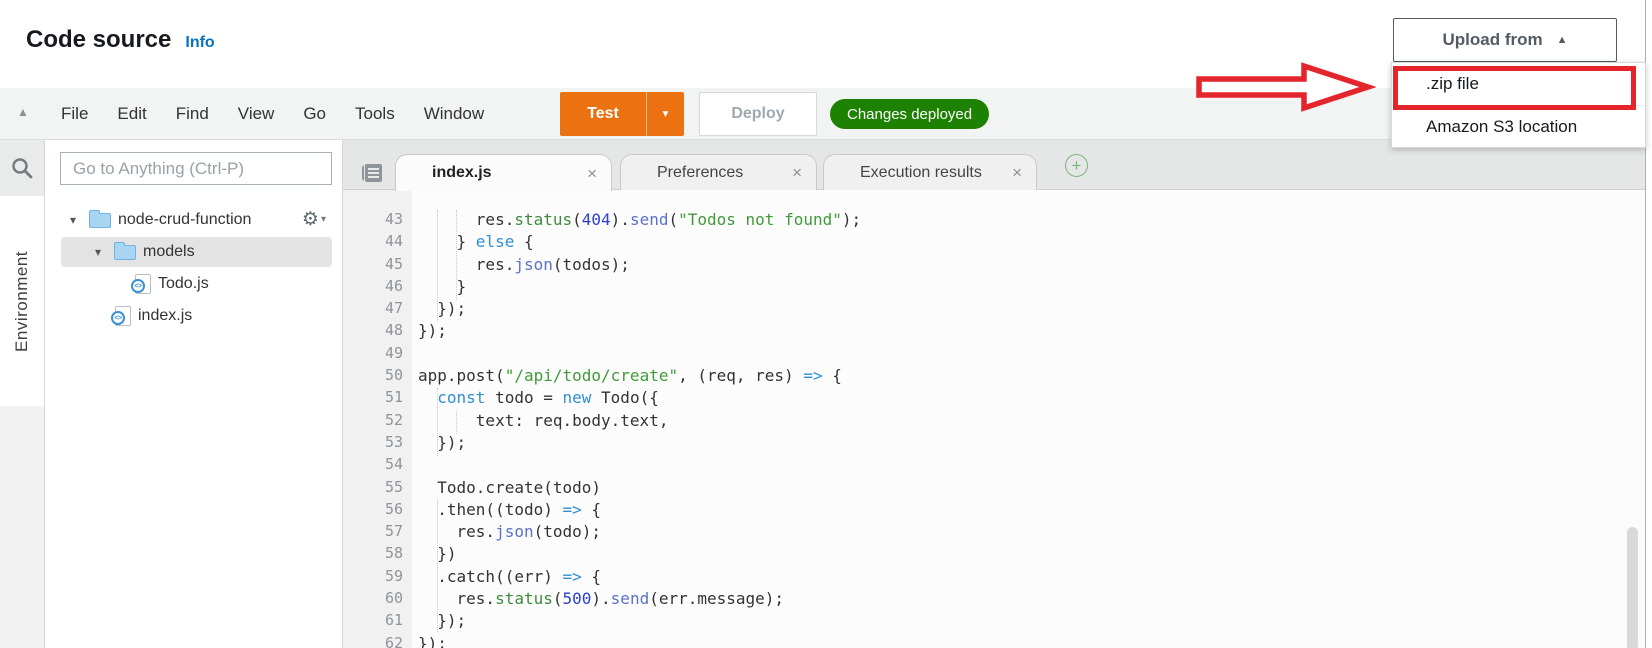 Image resolution: width=1652 pixels, height=648 pixels. I want to click on line-number: 58, so click(393, 553).